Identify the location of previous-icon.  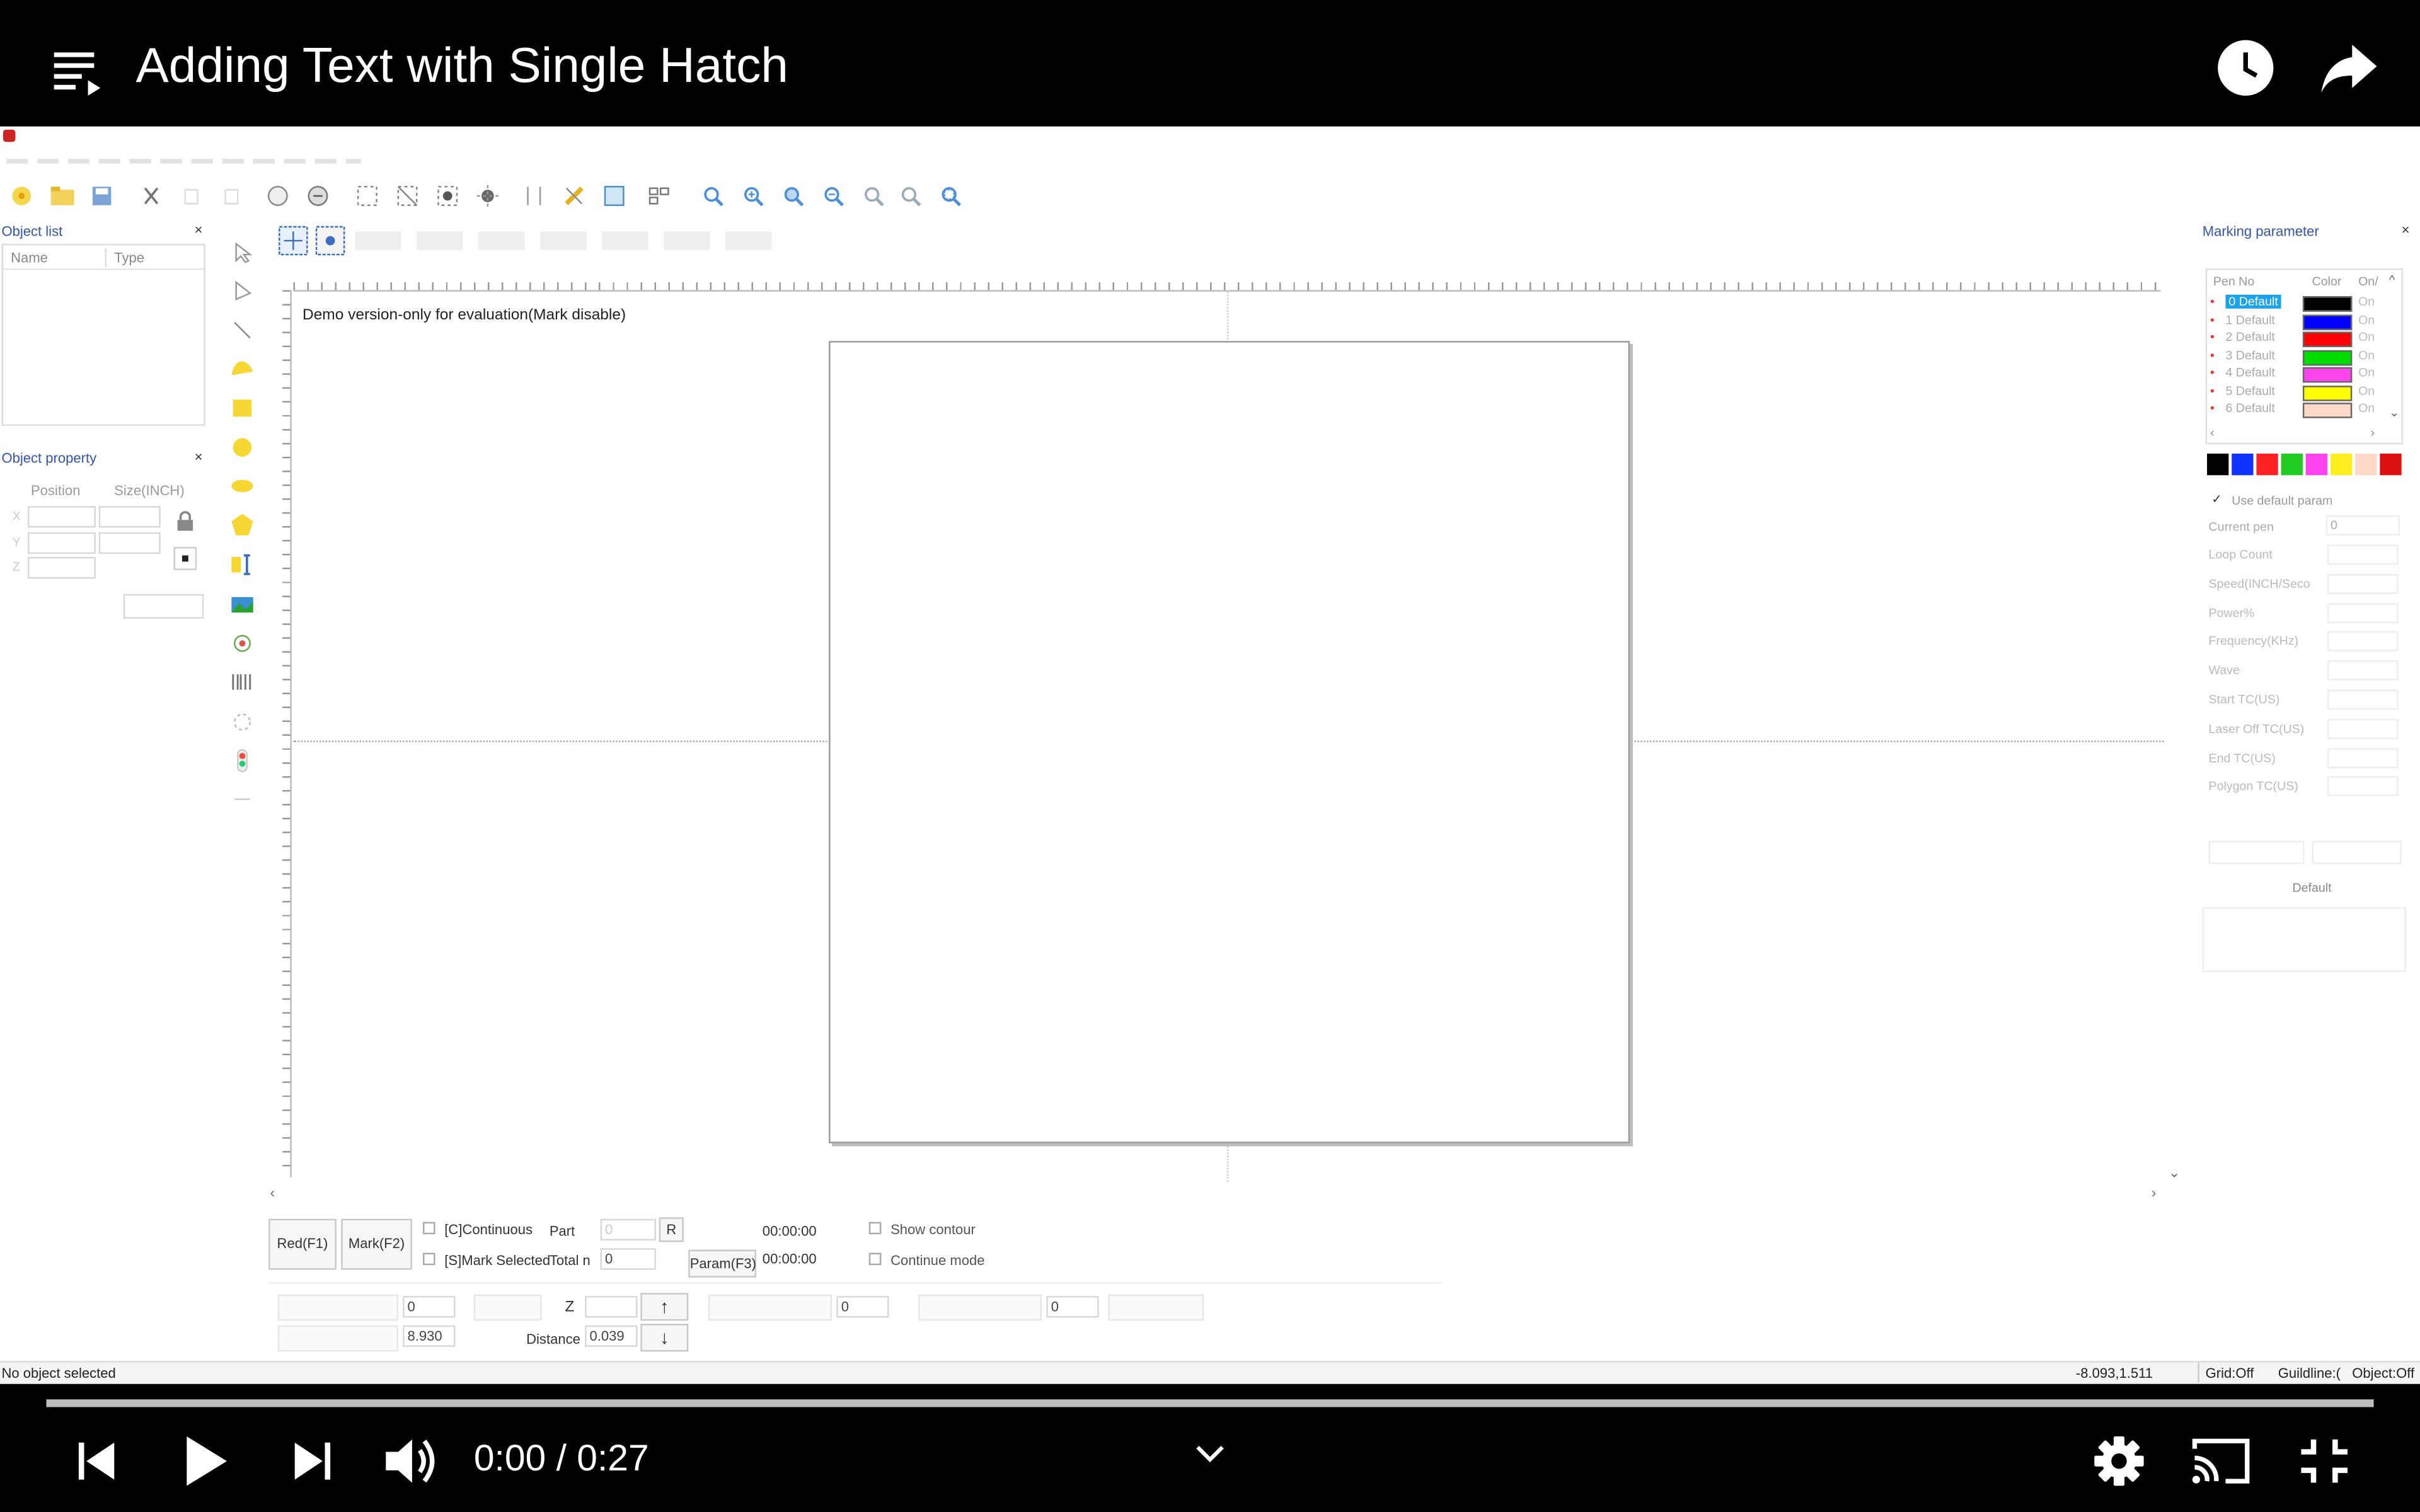
(97, 1461).